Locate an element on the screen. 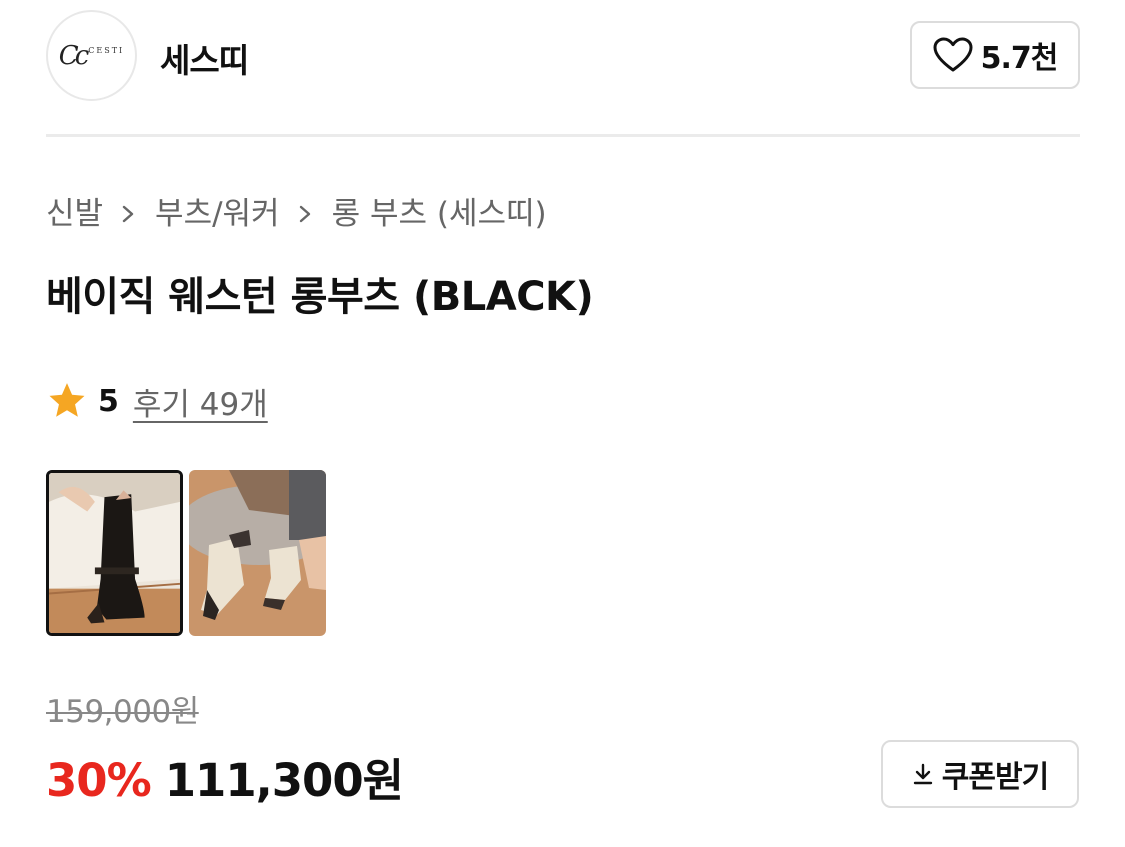 The image size is (1125, 847). brand-monogram: Cc is located at coordinates (74, 55).